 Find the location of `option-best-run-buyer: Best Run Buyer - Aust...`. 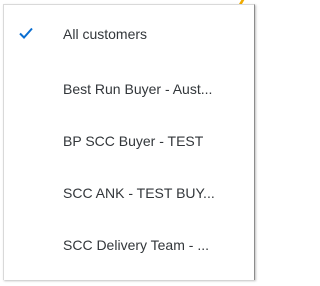

option-best-run-buyer: Best Run Buyer - Aust... is located at coordinates (129, 89).